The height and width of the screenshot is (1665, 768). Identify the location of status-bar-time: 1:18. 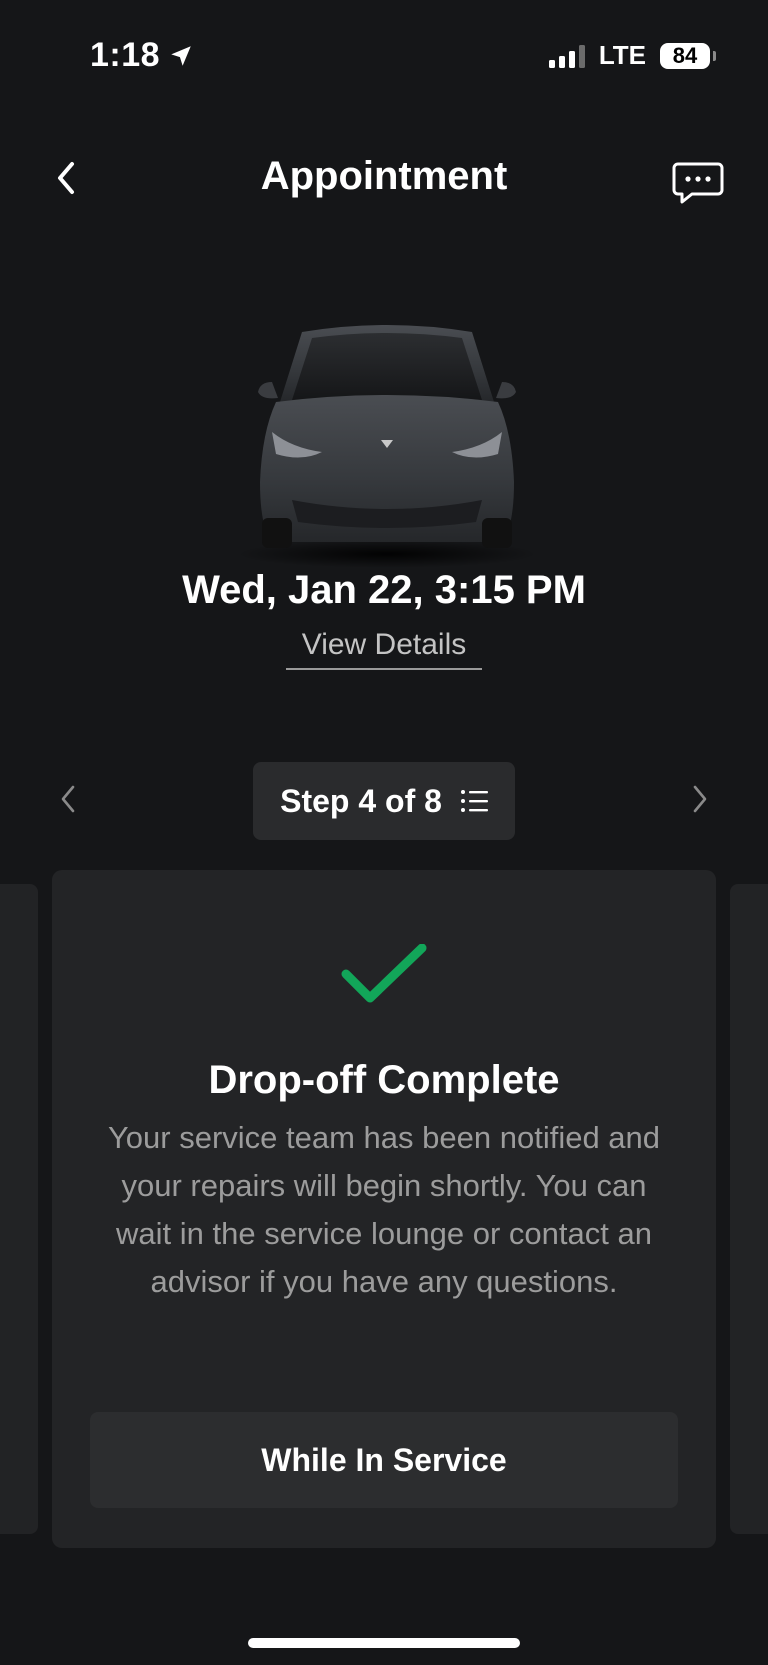
(142, 55).